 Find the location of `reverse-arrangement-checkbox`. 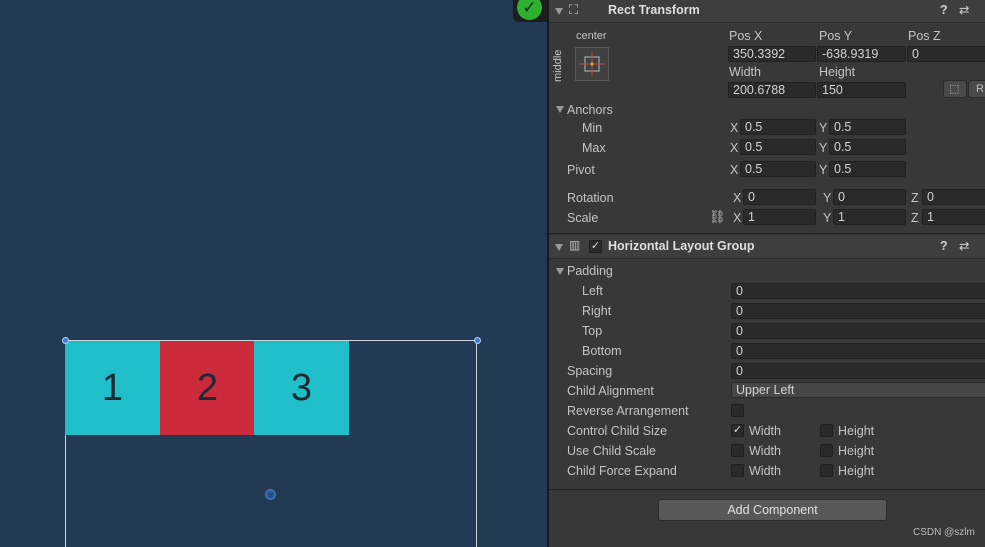

reverse-arrangement-checkbox is located at coordinates (737, 410).